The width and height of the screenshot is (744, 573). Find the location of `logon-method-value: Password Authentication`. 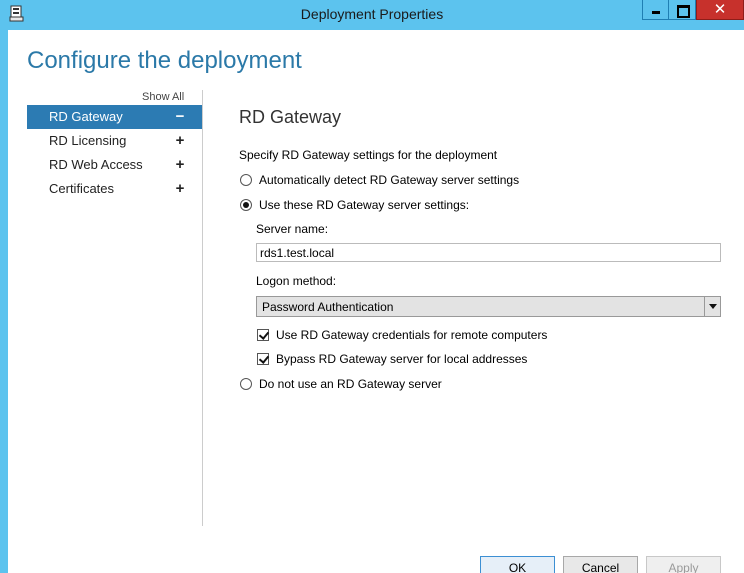

logon-method-value: Password Authentication is located at coordinates (328, 307).